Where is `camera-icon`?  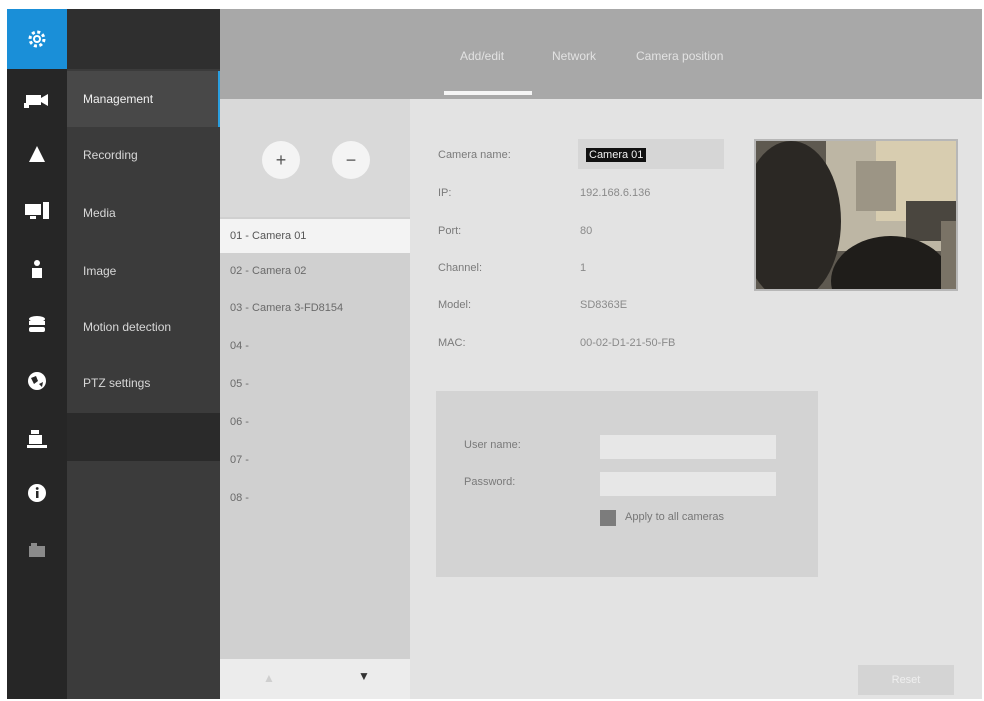 camera-icon is located at coordinates (37, 100).